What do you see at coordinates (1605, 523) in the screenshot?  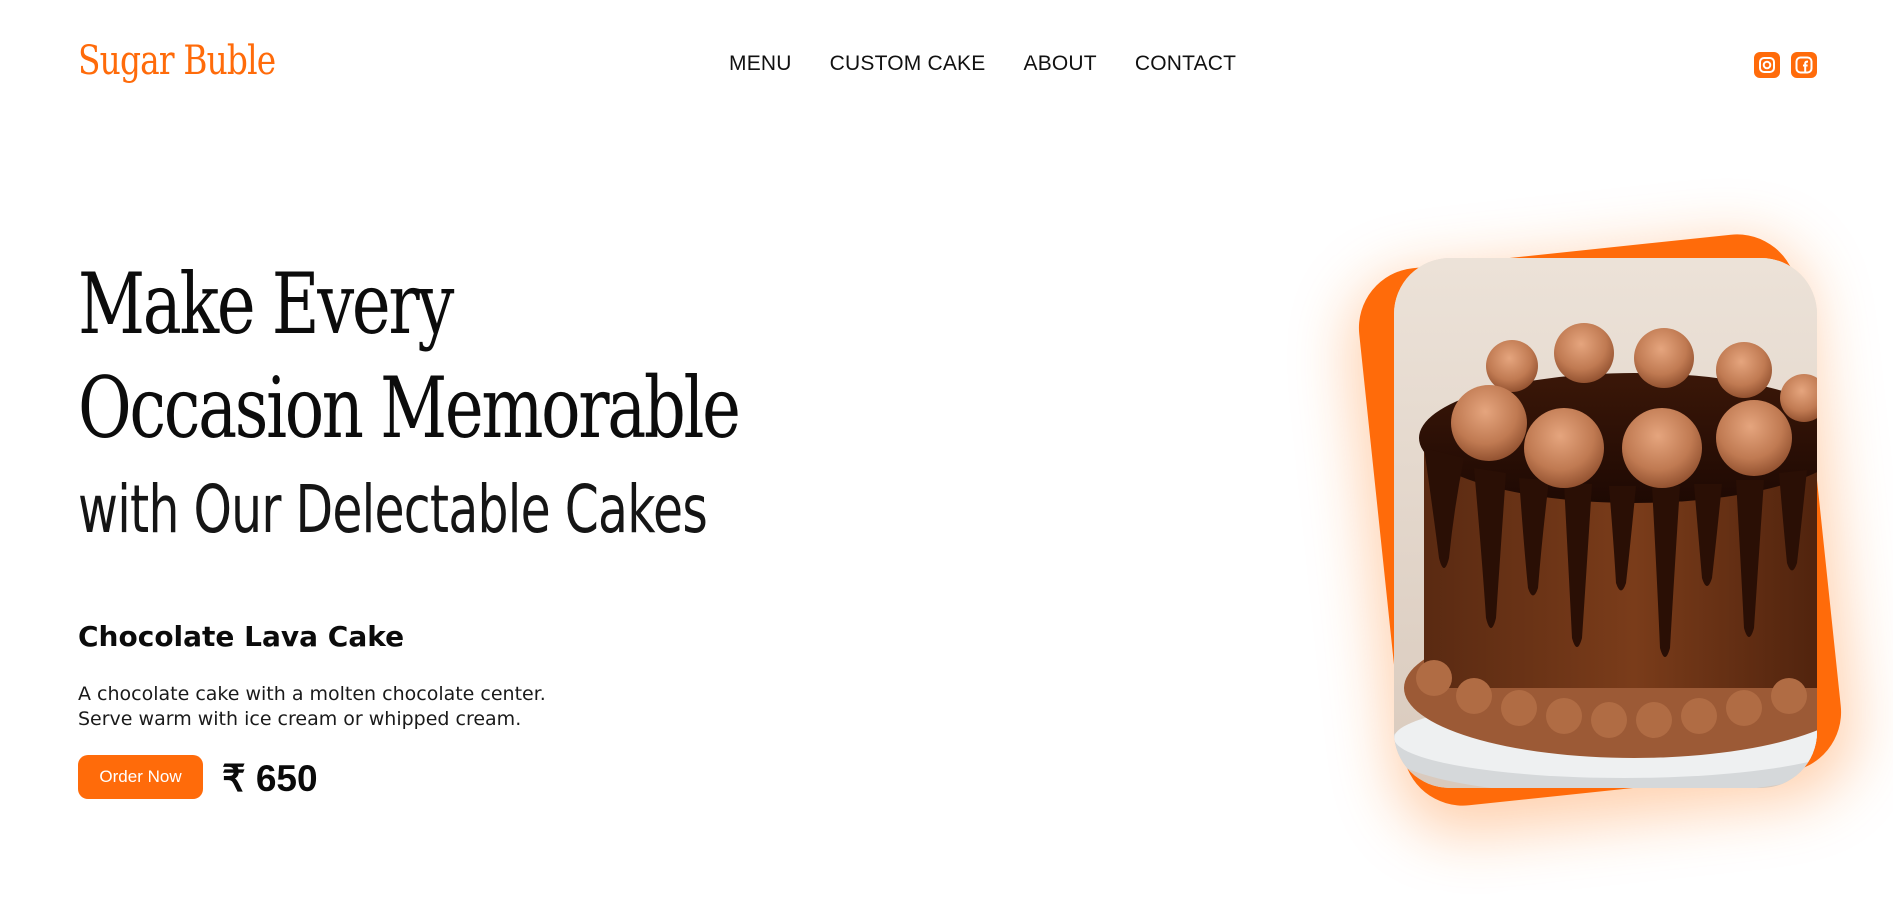 I see `cake-image` at bounding box center [1605, 523].